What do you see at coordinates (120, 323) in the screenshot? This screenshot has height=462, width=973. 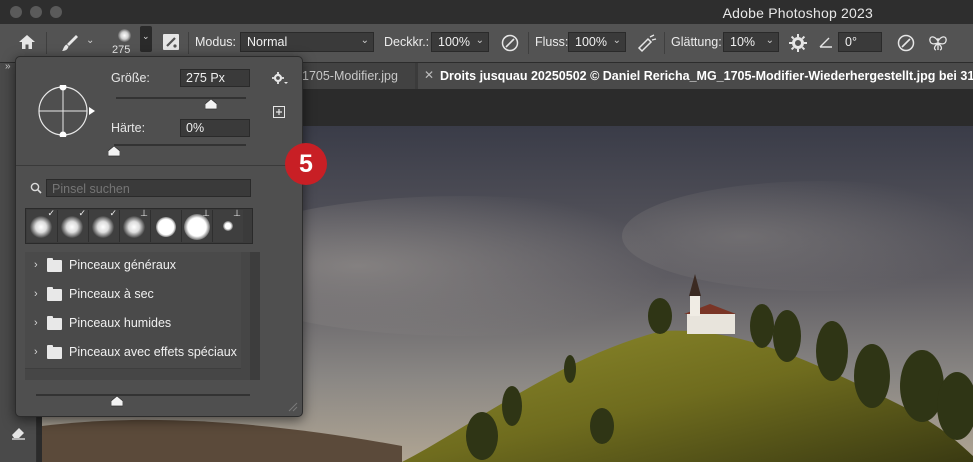 I see `folder-label: Pinceaux humides` at bounding box center [120, 323].